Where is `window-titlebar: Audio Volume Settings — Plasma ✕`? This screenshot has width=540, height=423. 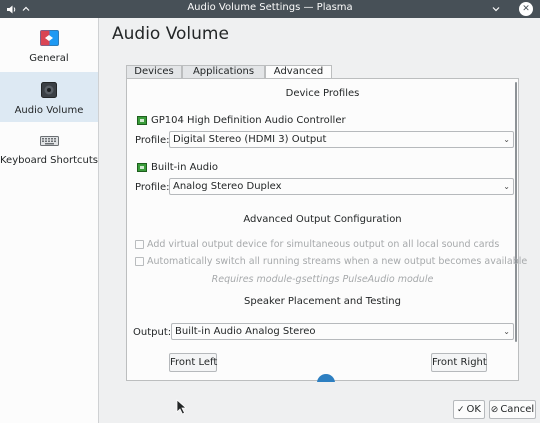 window-titlebar: Audio Volume Settings — Plasma ✕ is located at coordinates (270, 9).